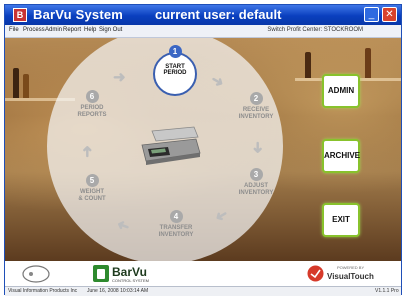 Image resolution: width=408 pixels, height=299 pixels. What do you see at coordinates (90, 30) in the screenshot?
I see `menu-help: Help` at bounding box center [90, 30].